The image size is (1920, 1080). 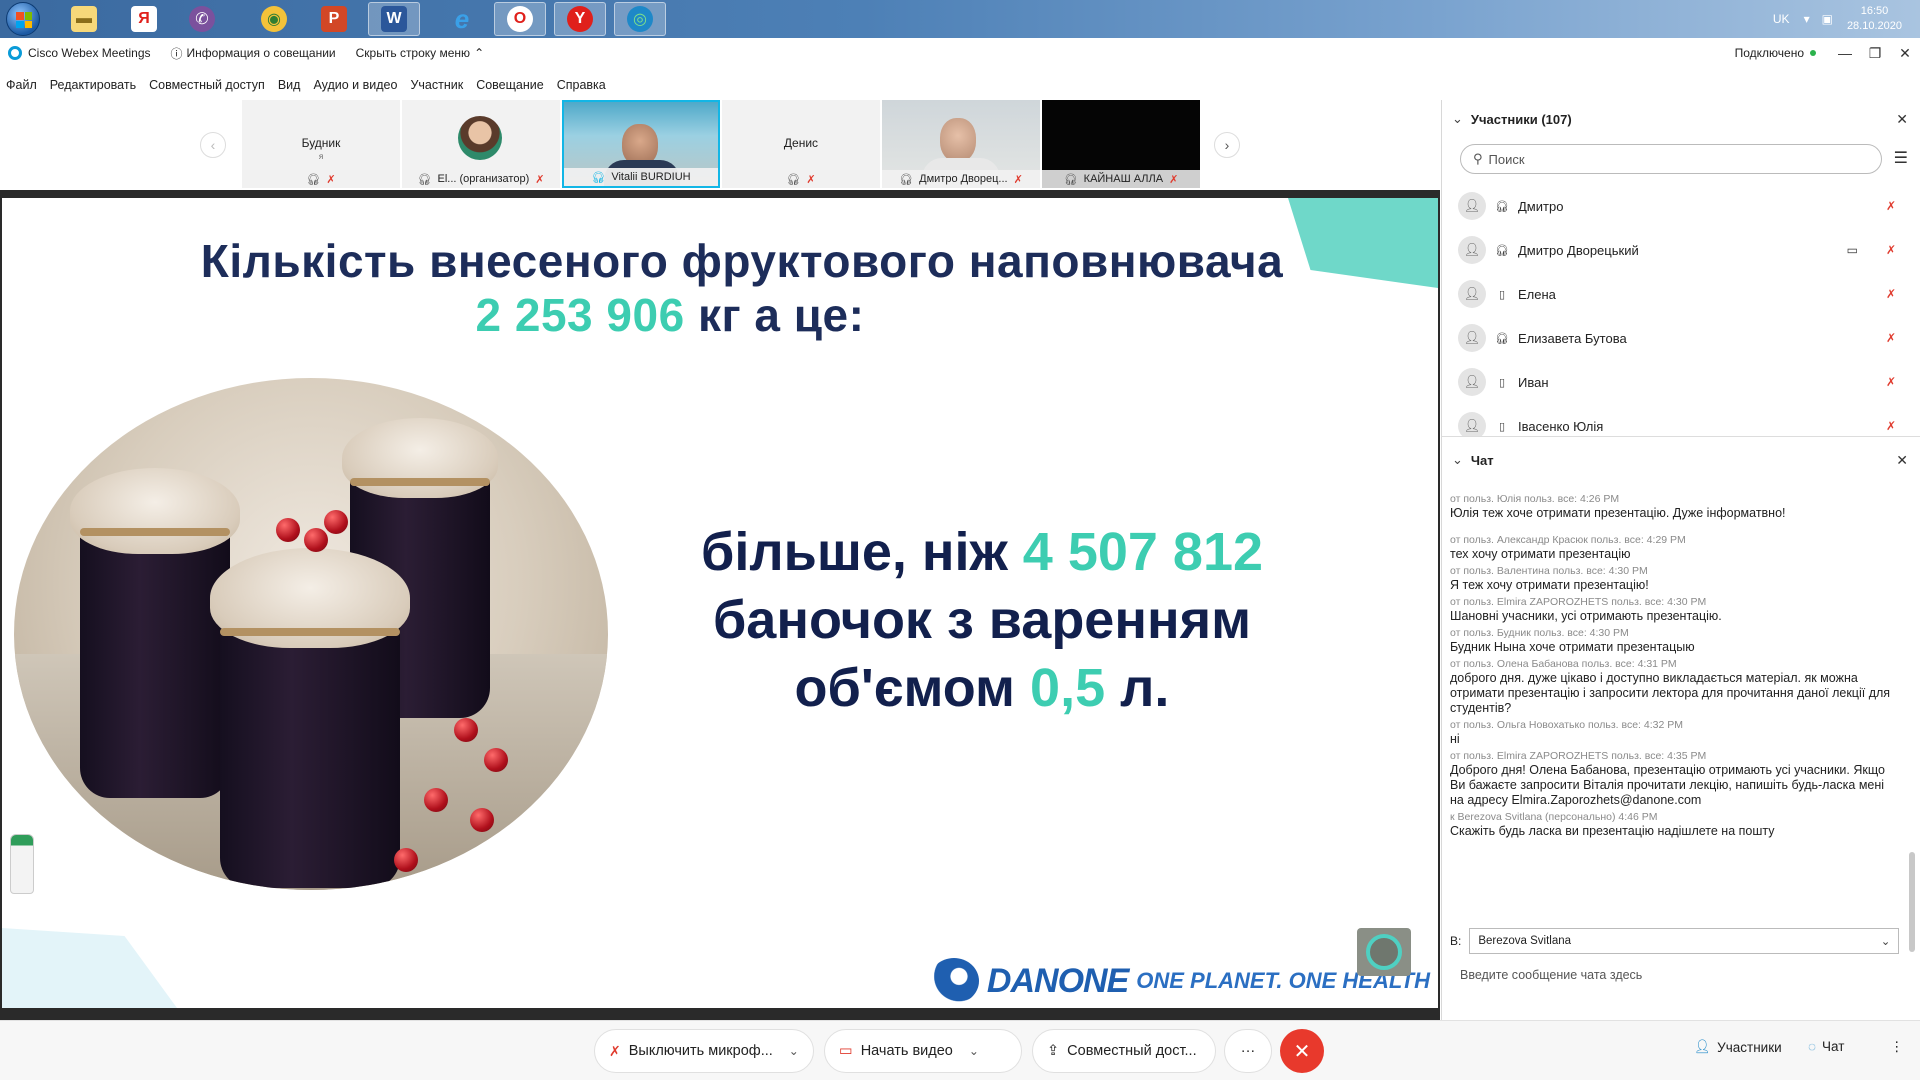 I want to click on participant-search-input: ⚲ Поиск, so click(x=1671, y=159).